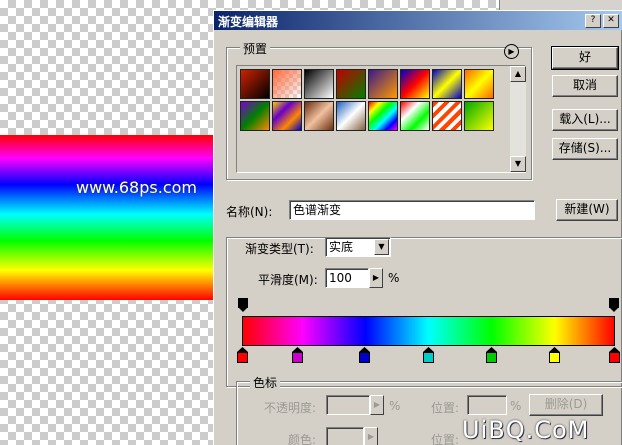 Image resolution: width=622 pixels, height=445 pixels. I want to click on close-button: ✕, so click(611, 21).